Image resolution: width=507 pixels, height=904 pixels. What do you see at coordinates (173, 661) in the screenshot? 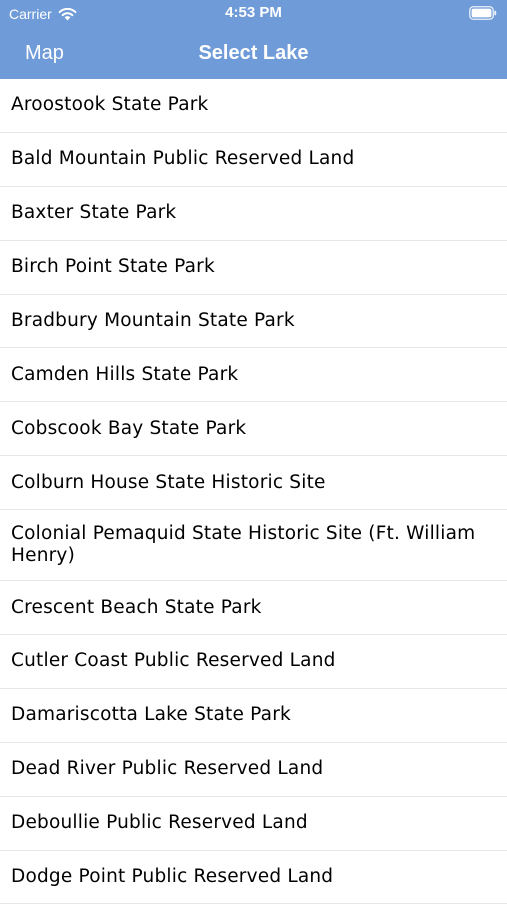
I see `list-item-label: Cutler Coast Public Reserved Land` at bounding box center [173, 661].